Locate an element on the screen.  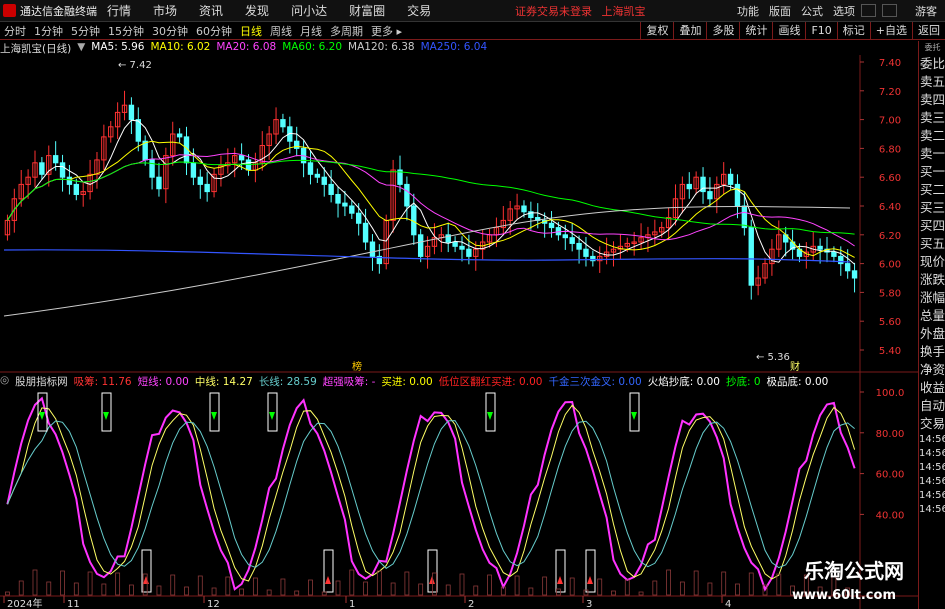
user-guest: 游客 is located at coordinates (926, 11).